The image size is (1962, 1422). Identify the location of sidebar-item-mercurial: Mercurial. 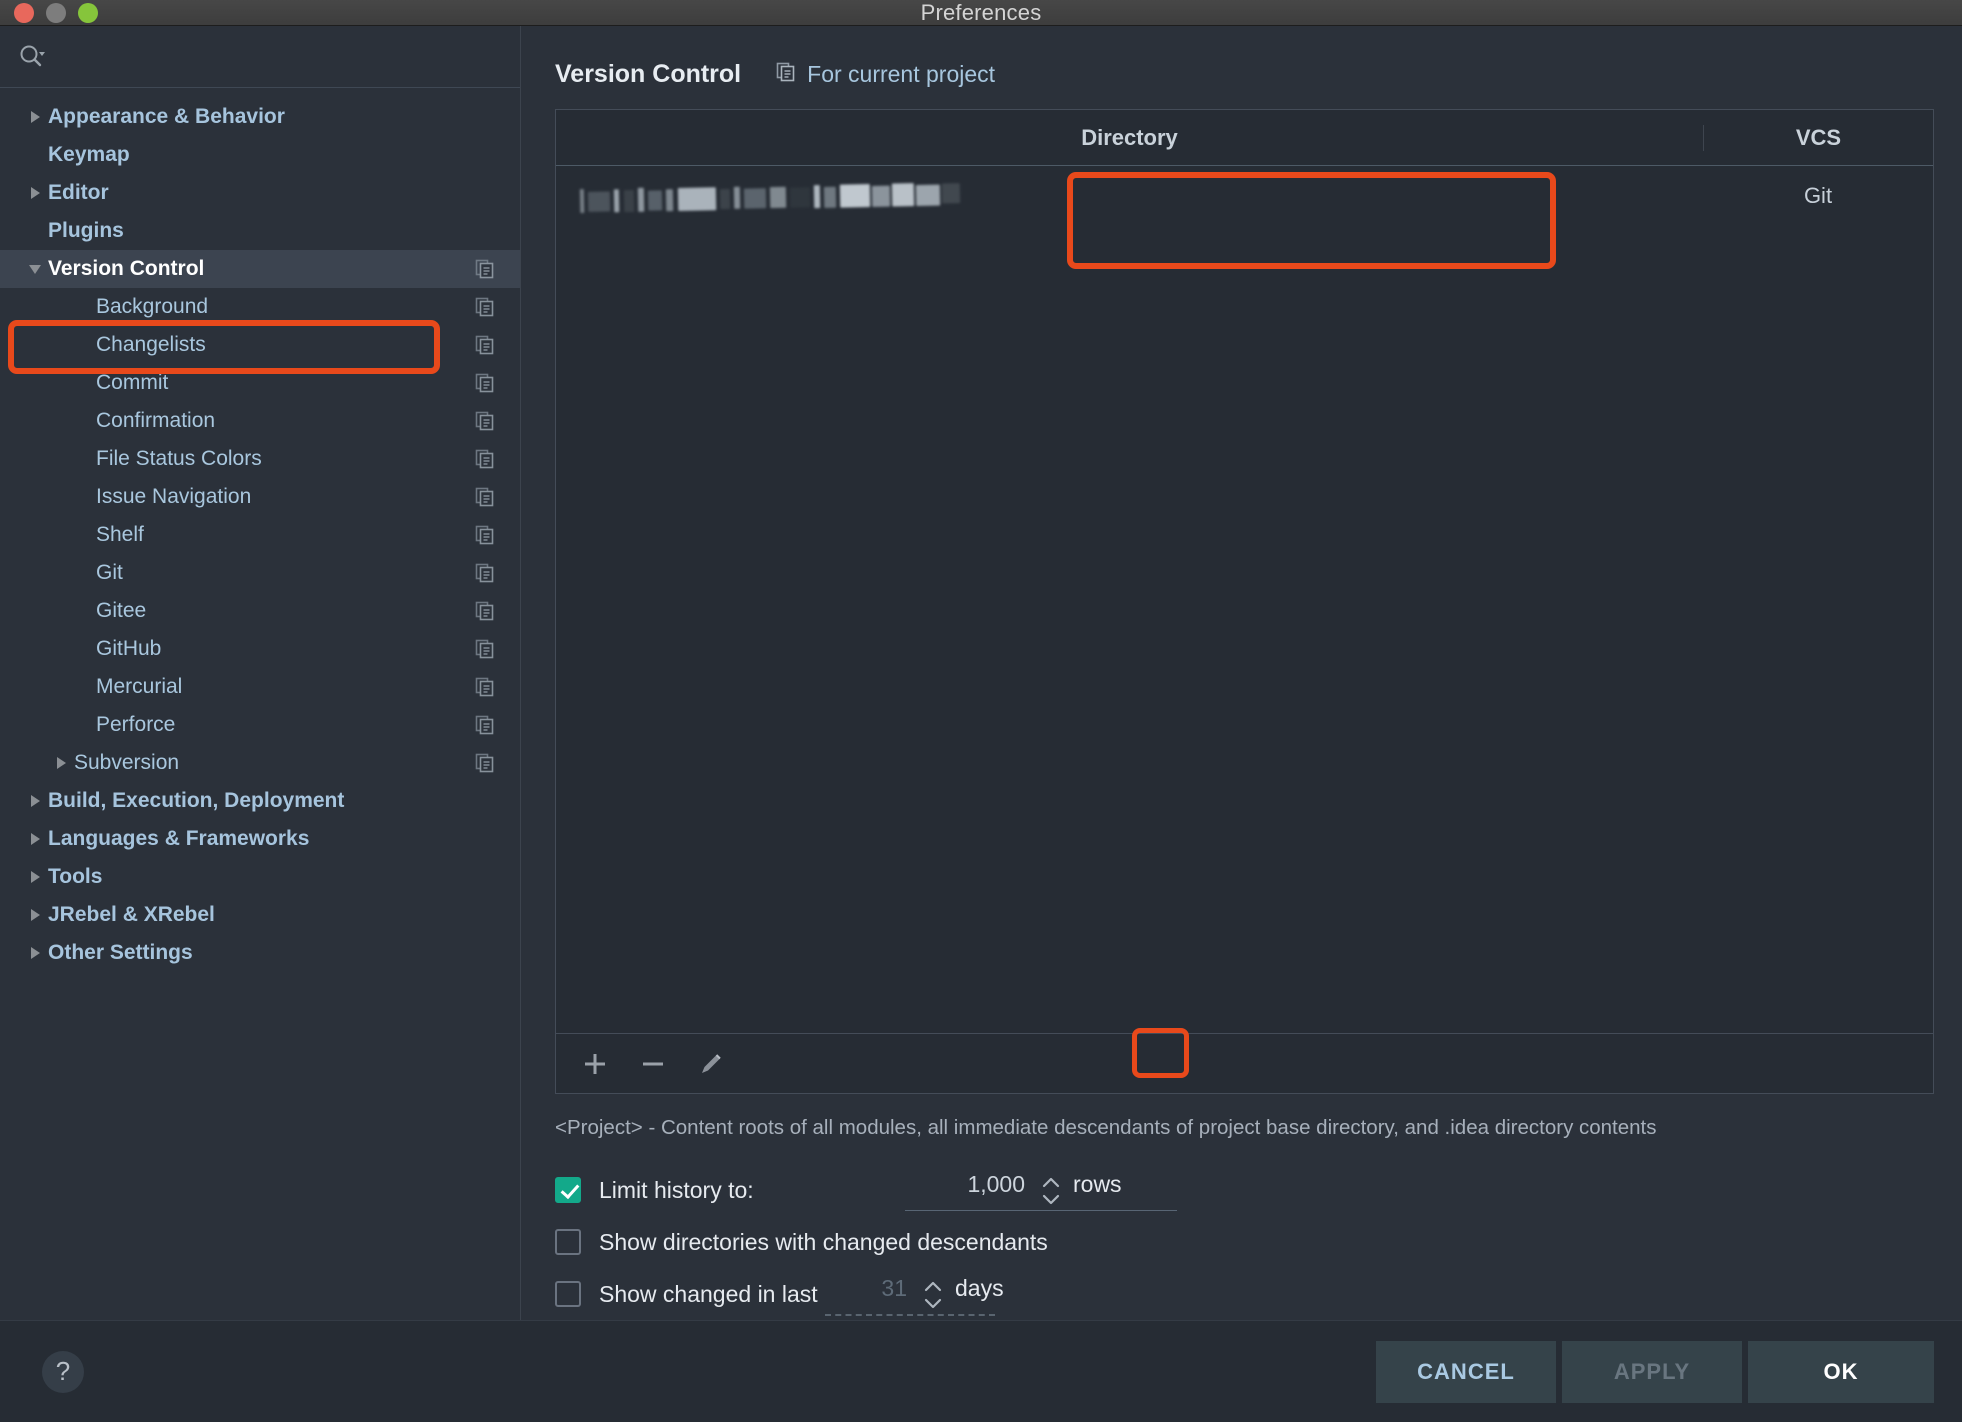
(260, 687).